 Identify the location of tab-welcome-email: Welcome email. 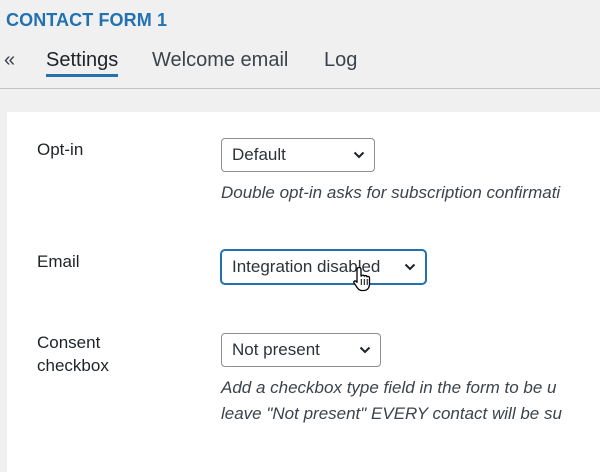
(220, 60).